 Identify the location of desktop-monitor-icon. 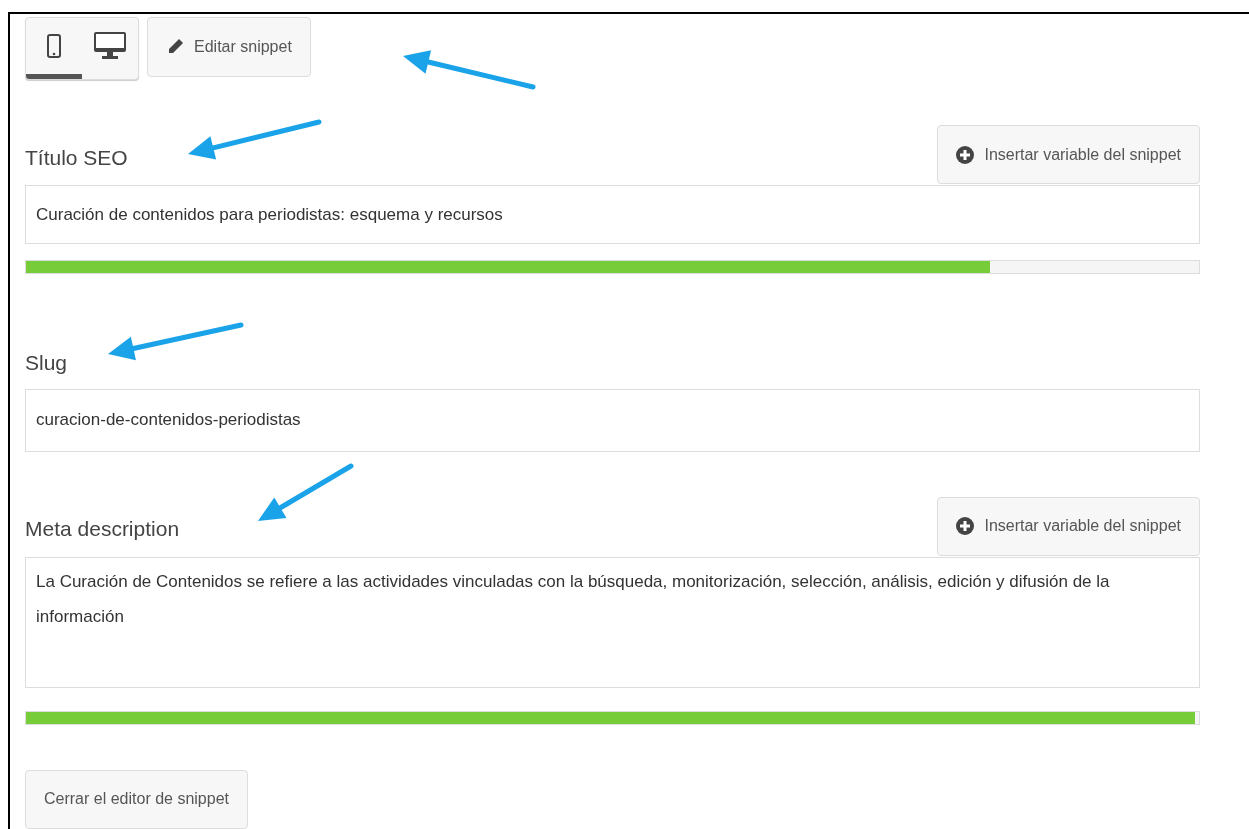
(110, 46).